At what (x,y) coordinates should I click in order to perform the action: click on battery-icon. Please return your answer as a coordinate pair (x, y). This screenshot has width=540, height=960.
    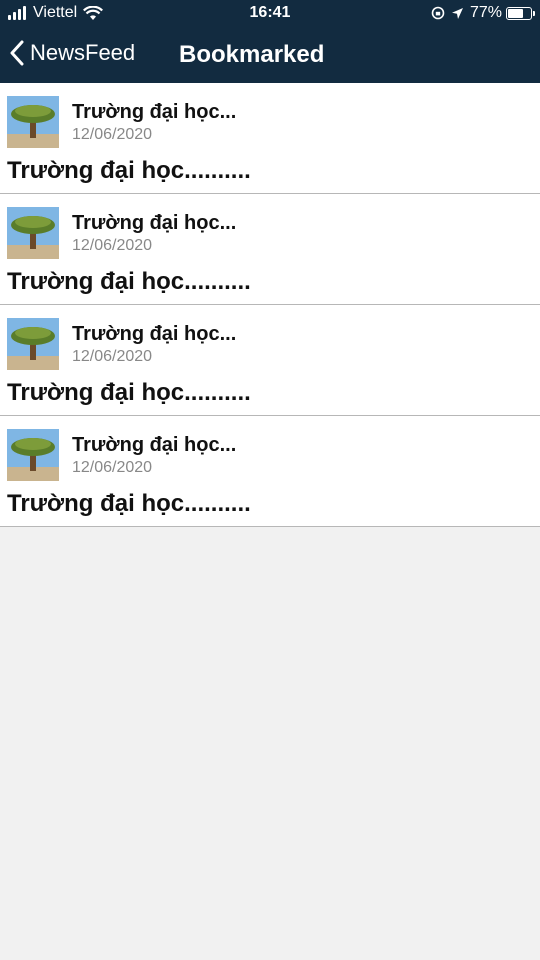
    Looking at the image, I should click on (520, 13).